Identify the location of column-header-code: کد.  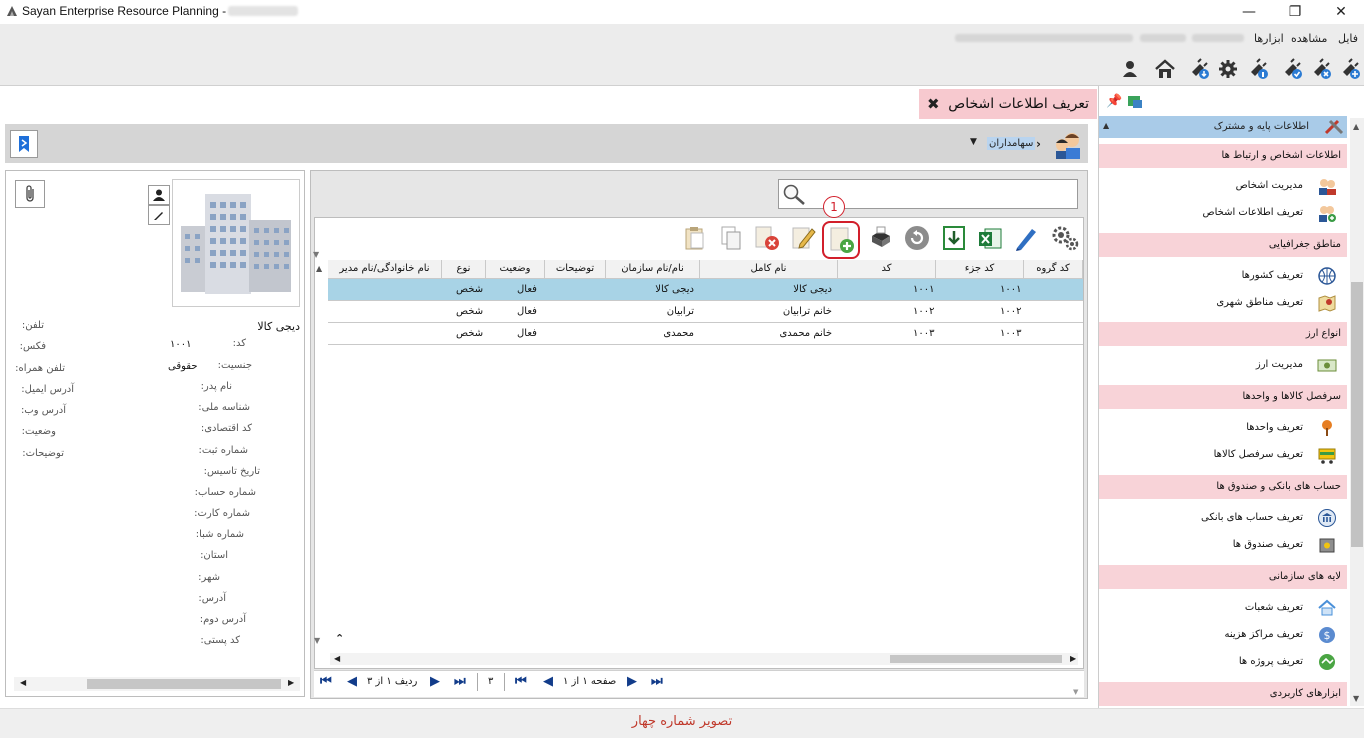
(887, 269).